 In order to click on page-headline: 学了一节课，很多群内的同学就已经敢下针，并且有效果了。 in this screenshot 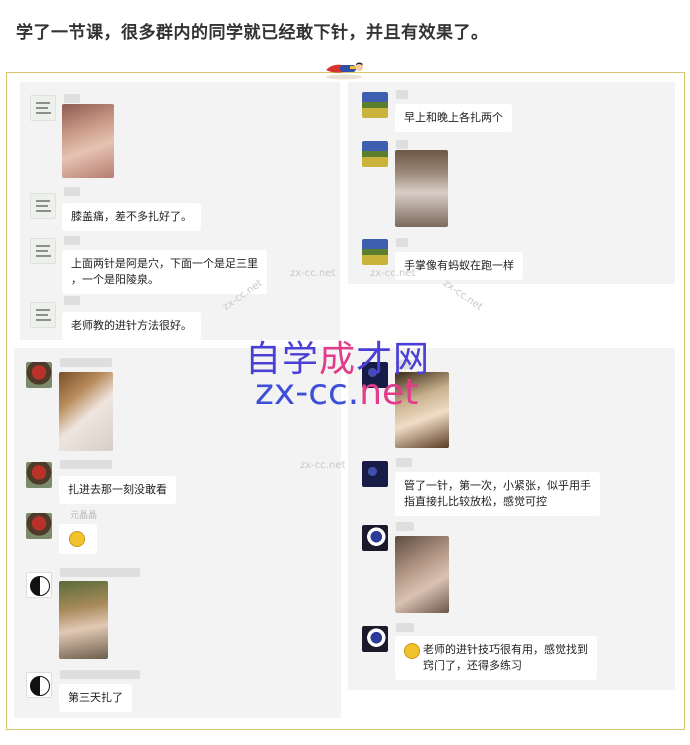, I will do `click(252, 33)`.